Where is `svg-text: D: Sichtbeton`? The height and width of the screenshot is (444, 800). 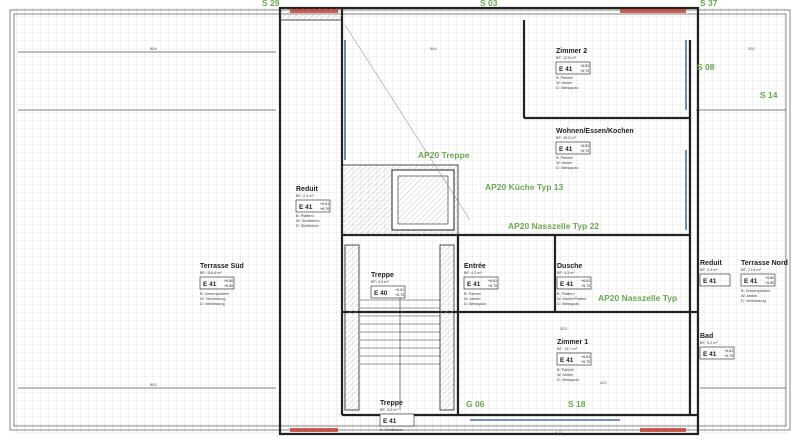 svg-text: D: Sichtbeton is located at coordinates (307, 226).